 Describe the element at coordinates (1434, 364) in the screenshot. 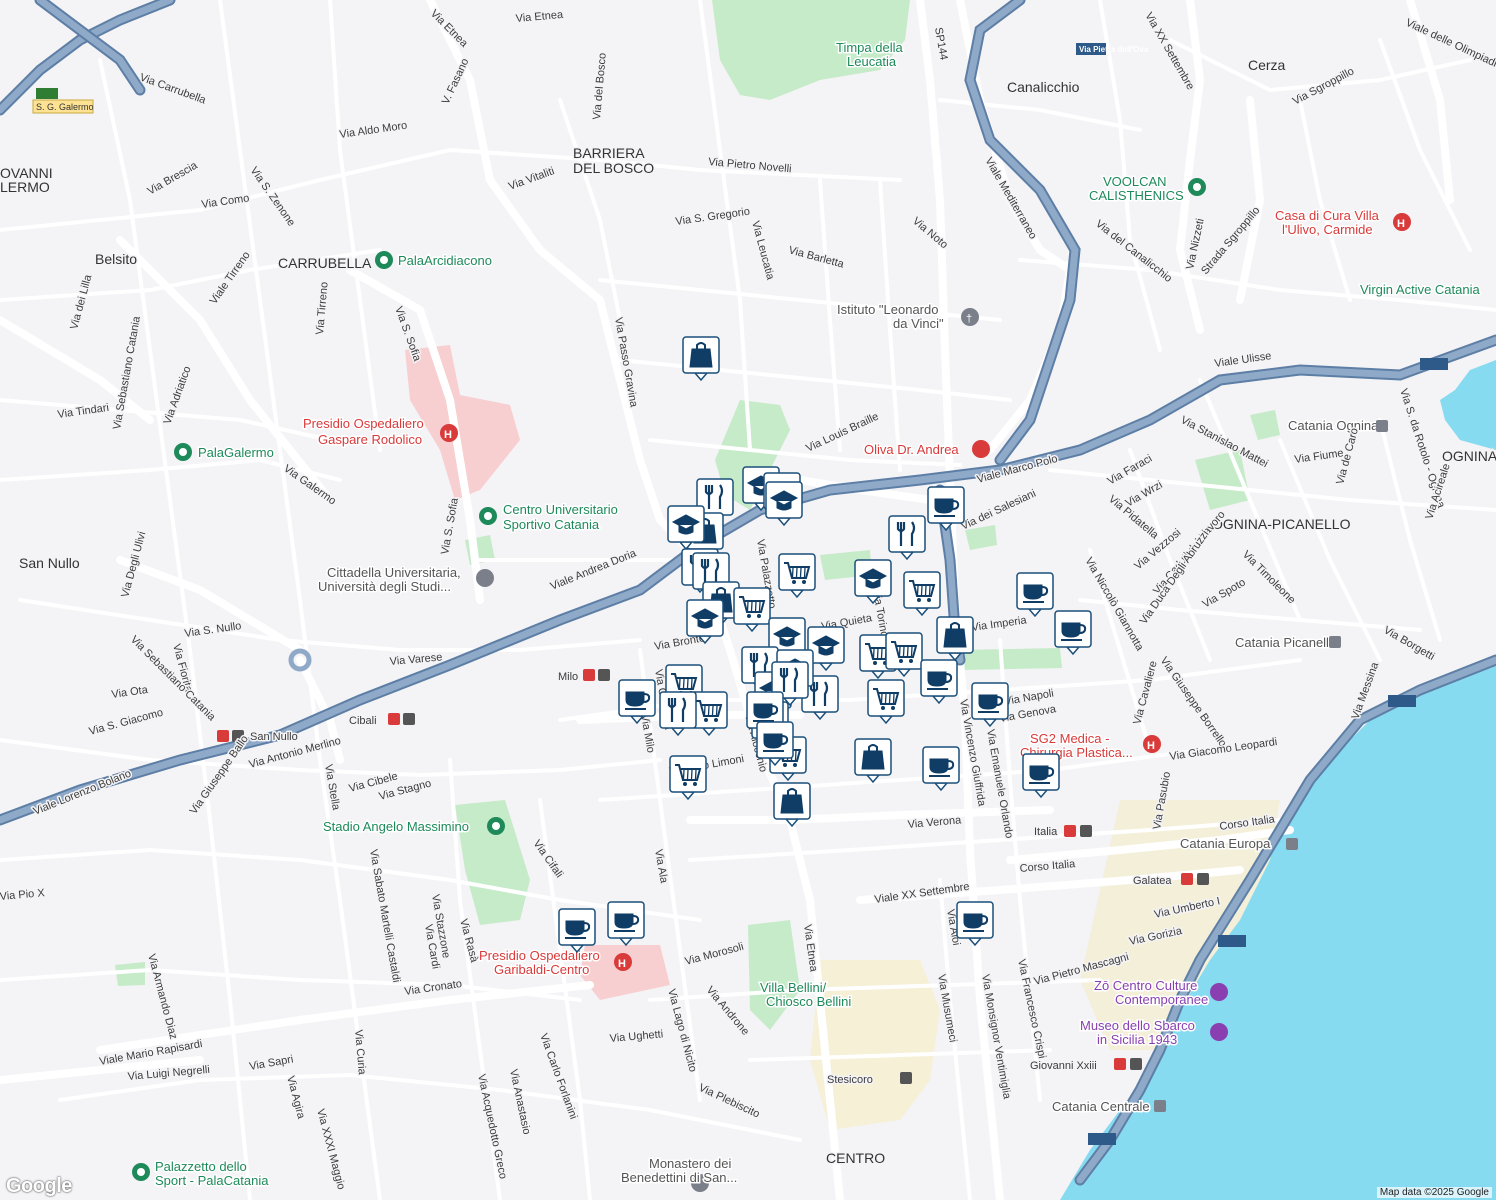

I see `shield-ss114-a` at that location.